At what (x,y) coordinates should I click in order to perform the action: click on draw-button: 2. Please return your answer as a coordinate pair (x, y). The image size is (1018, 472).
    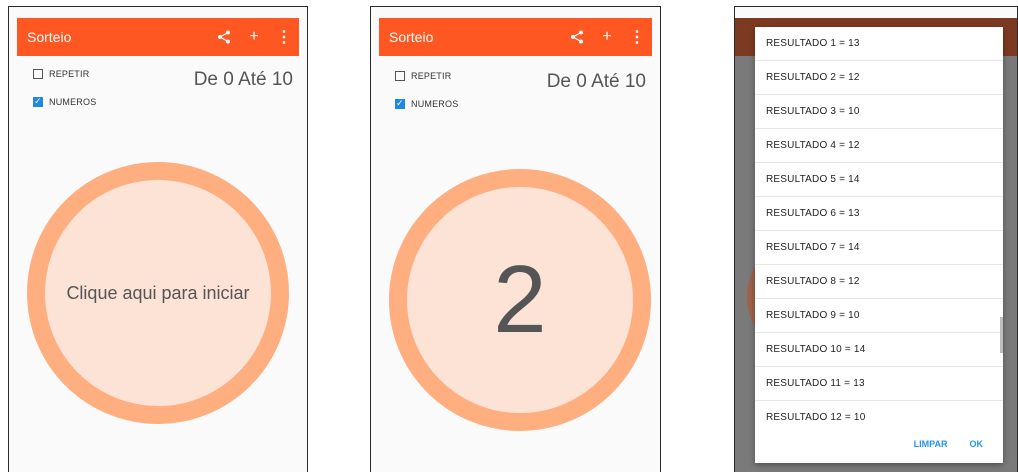
    Looking at the image, I should click on (520, 300).